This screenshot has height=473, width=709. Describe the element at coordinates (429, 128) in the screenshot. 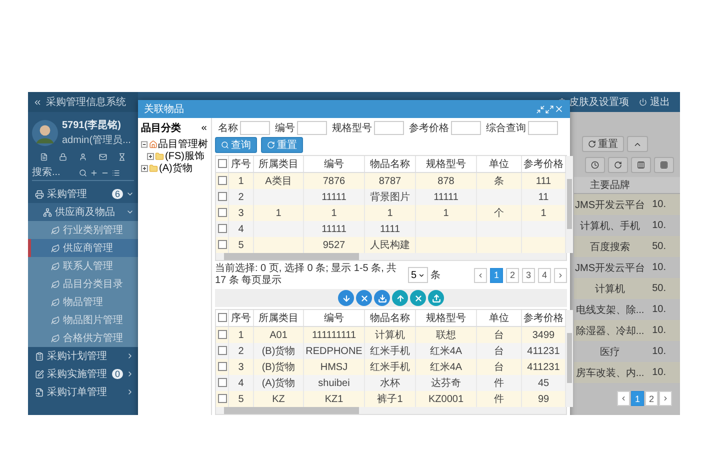

I see `field-label: 参考价格` at that location.